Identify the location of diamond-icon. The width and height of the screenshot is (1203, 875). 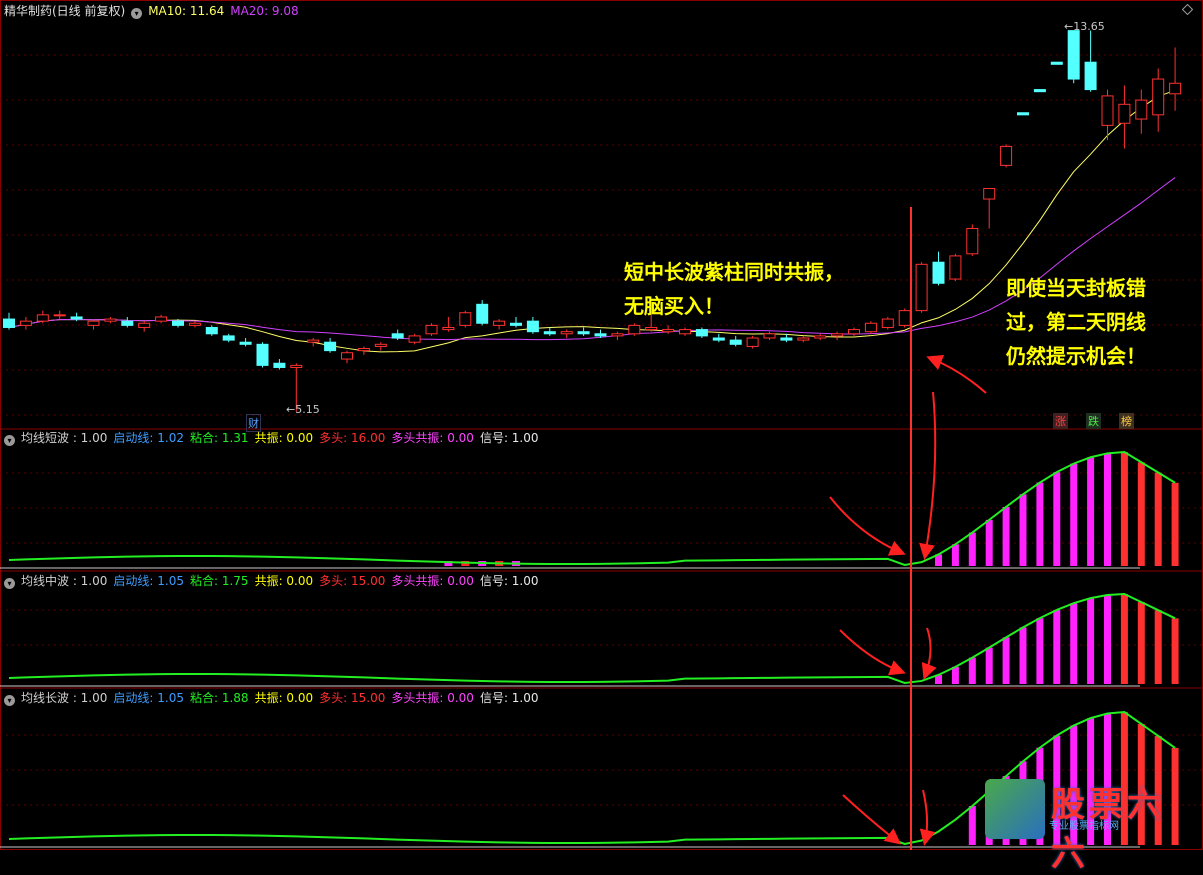
(1187, 9).